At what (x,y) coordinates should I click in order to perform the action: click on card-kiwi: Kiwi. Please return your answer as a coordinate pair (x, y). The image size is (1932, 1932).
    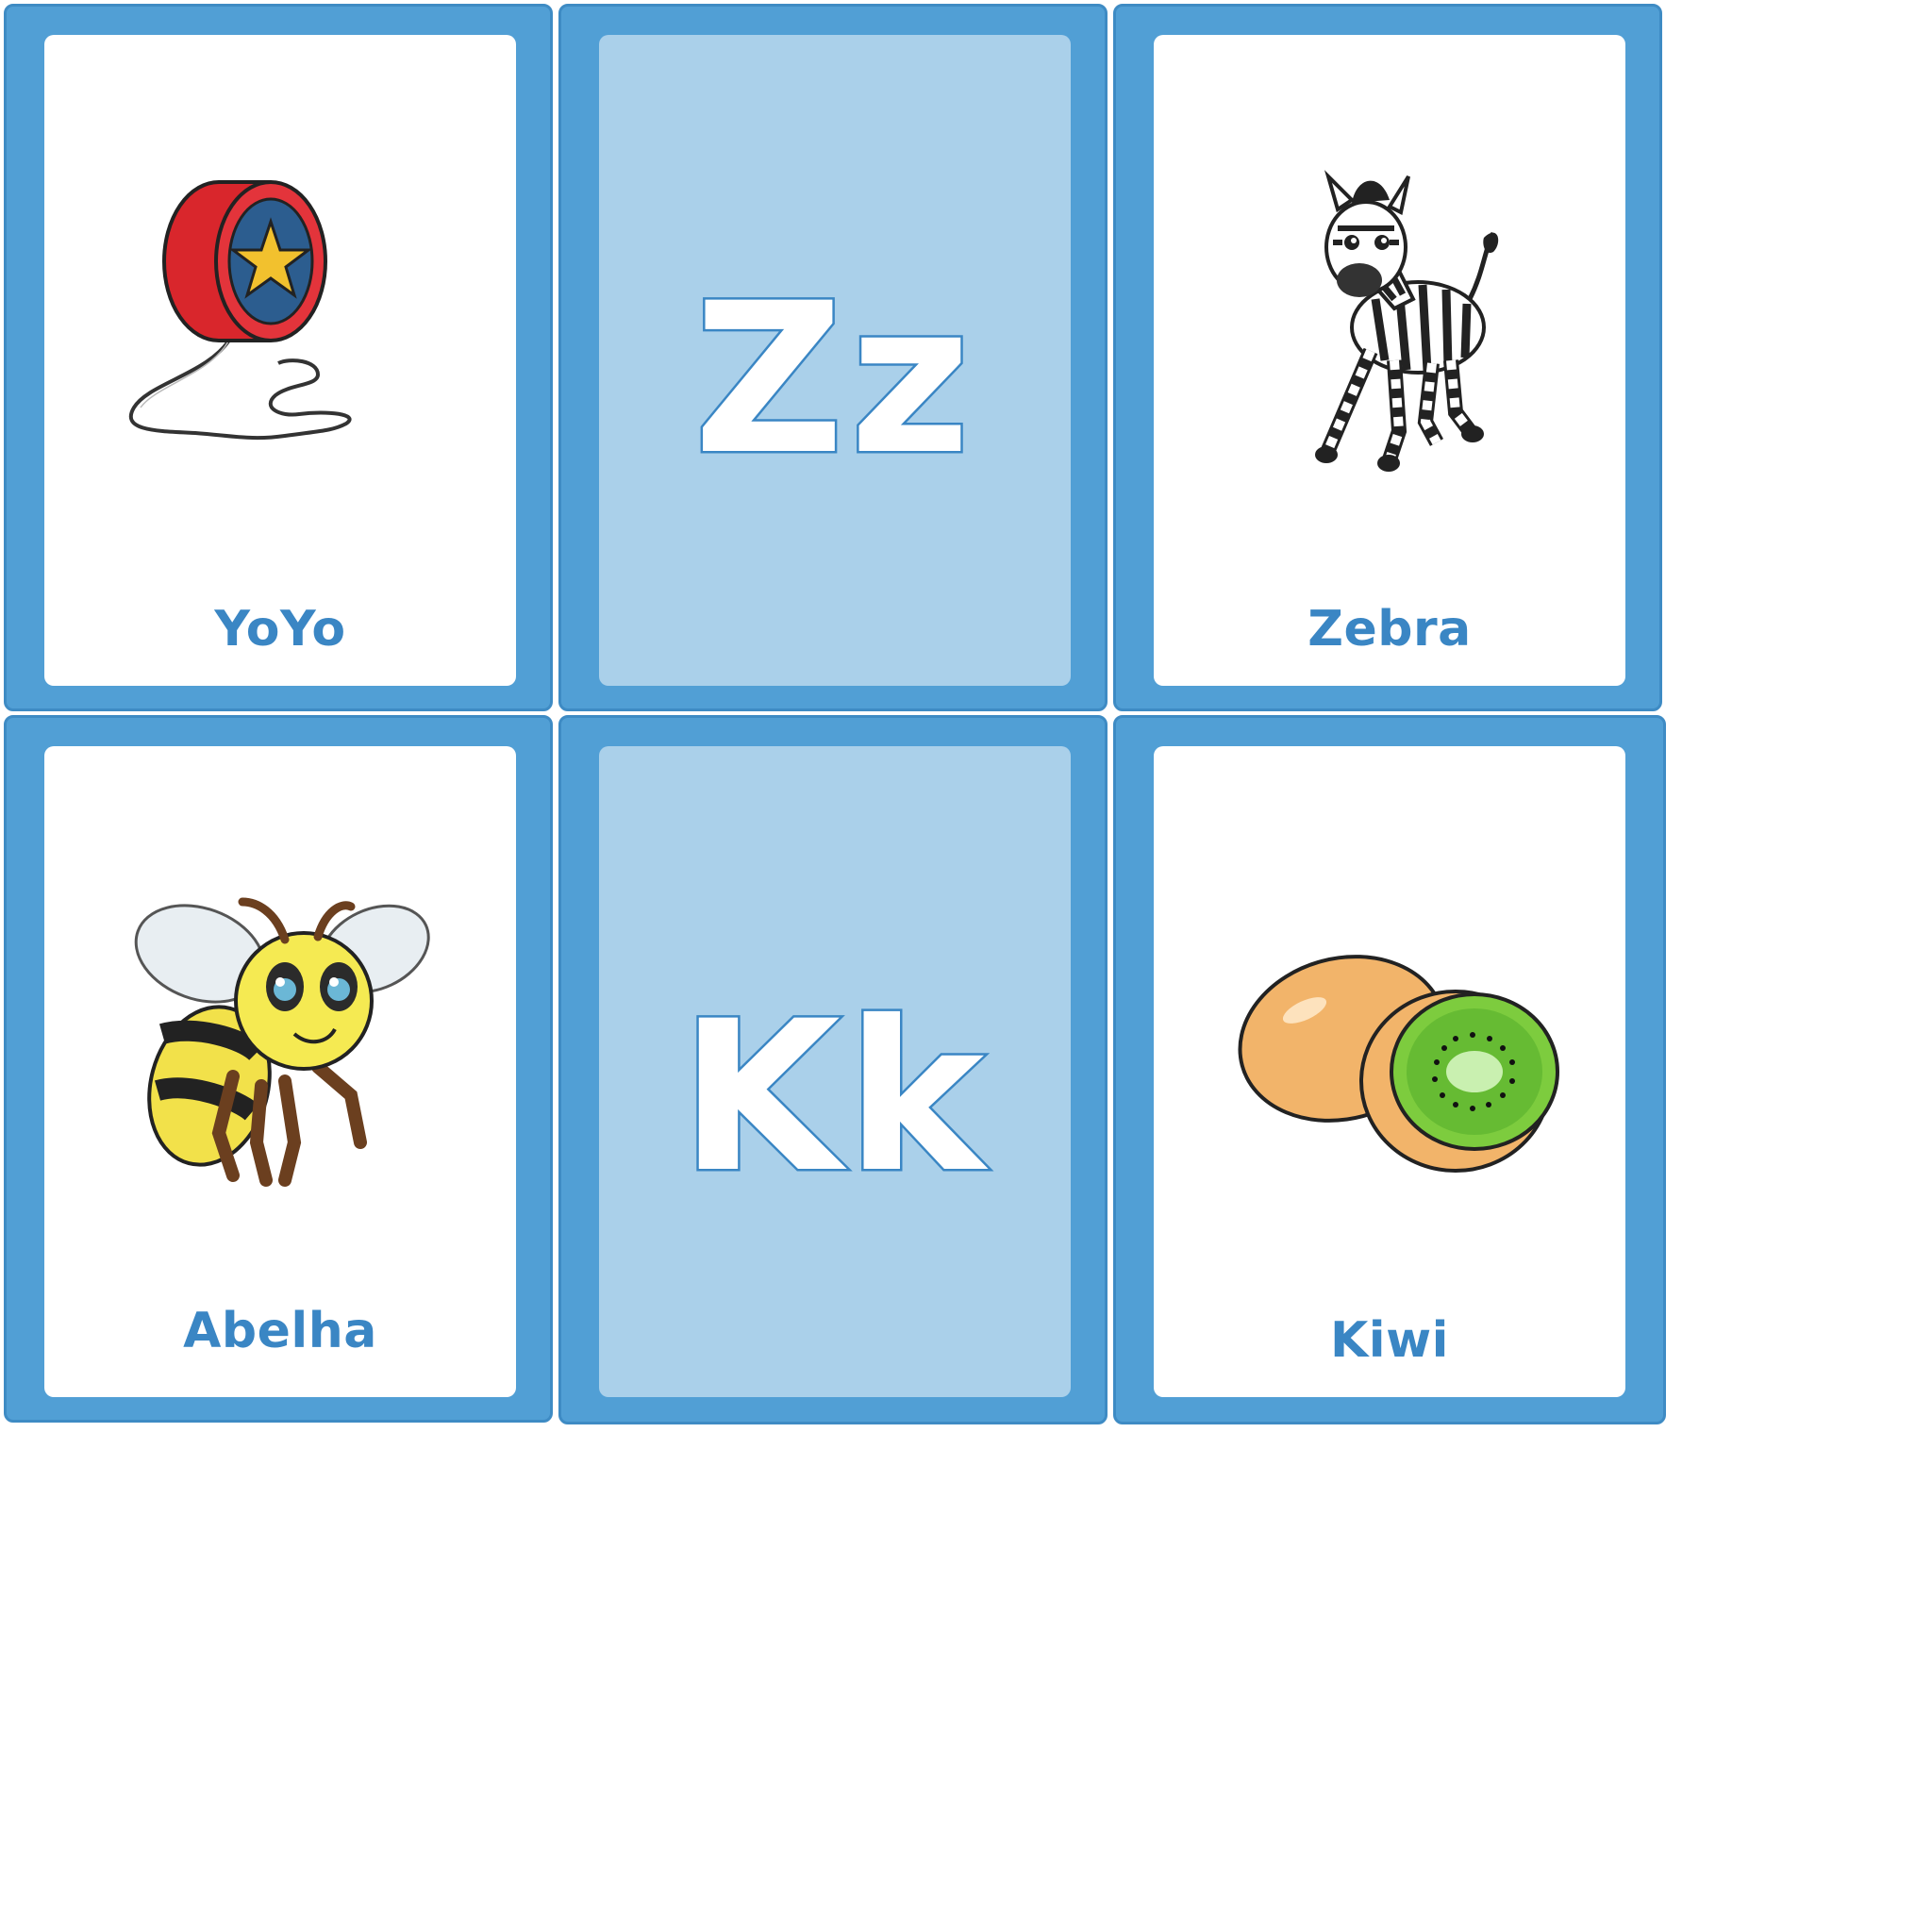
    Looking at the image, I should click on (1390, 1069).